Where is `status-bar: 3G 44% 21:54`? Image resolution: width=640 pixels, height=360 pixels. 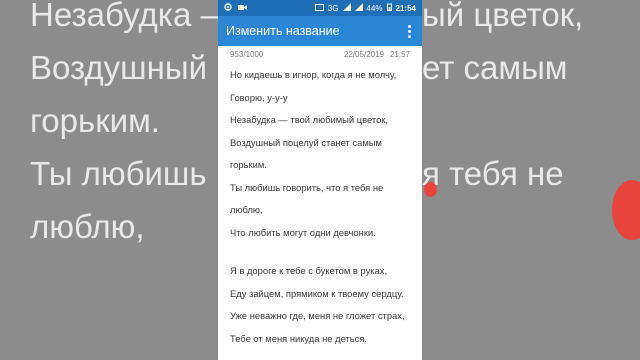 status-bar: 3G 44% 21:54 is located at coordinates (320, 8).